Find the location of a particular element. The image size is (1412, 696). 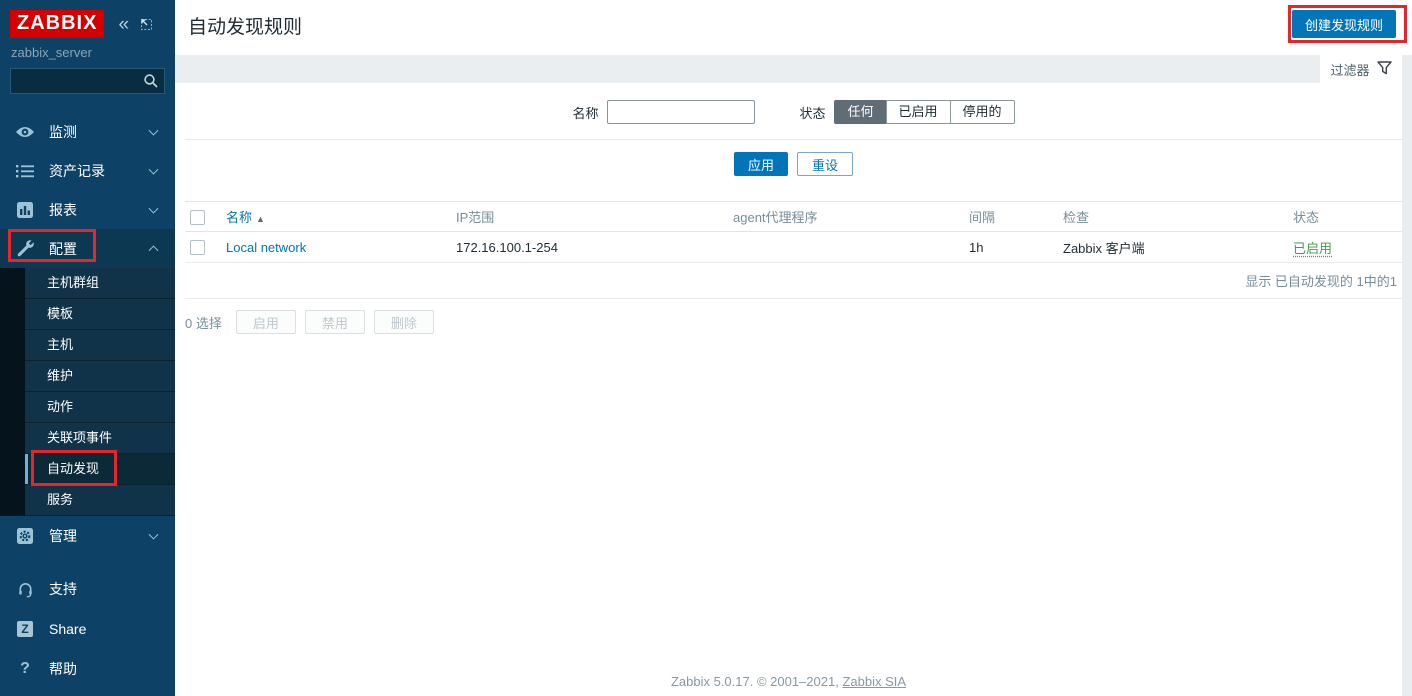

rule-checks: Zabbix 客户端 is located at coordinates (1104, 248).